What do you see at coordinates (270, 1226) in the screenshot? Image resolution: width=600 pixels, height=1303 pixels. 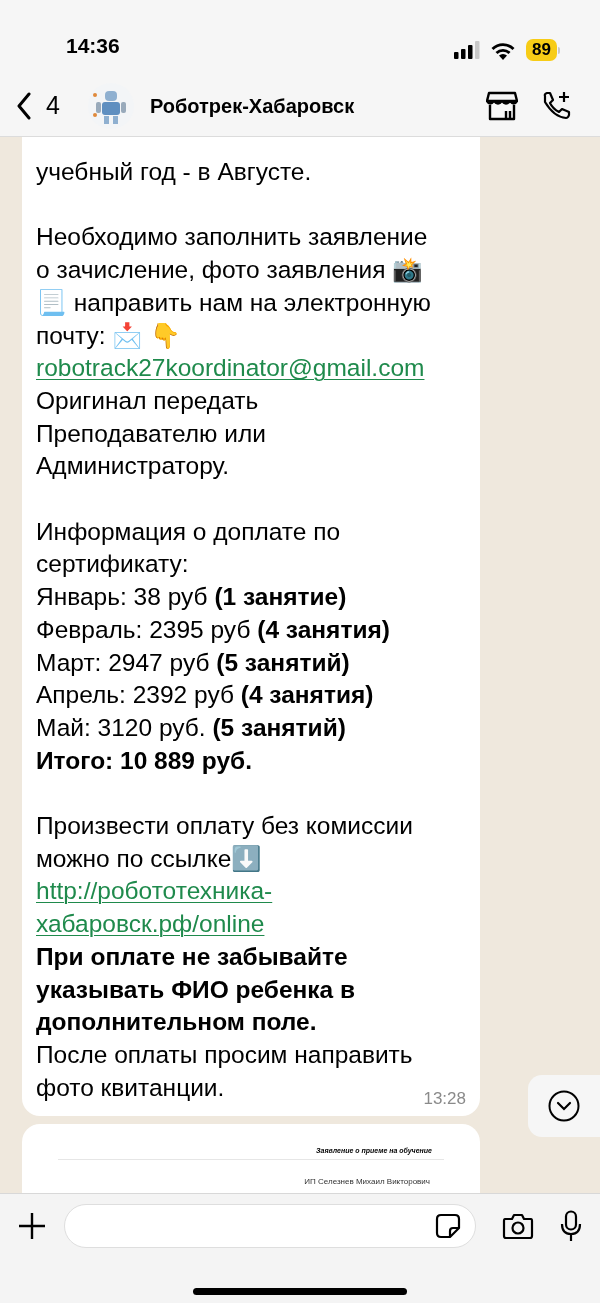 I see `message-input-field` at bounding box center [270, 1226].